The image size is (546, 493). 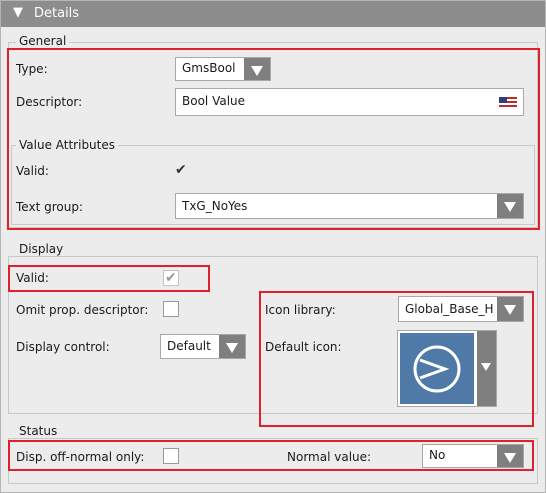 I want to click on general-legend: General, so click(x=43, y=41).